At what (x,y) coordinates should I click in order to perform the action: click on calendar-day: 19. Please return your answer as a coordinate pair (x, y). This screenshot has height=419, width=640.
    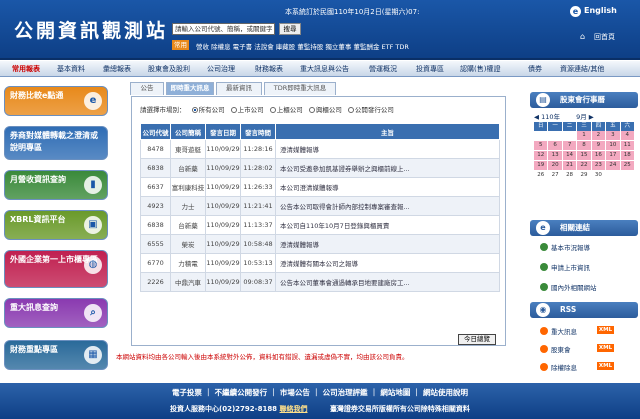
    Looking at the image, I should click on (541, 165).